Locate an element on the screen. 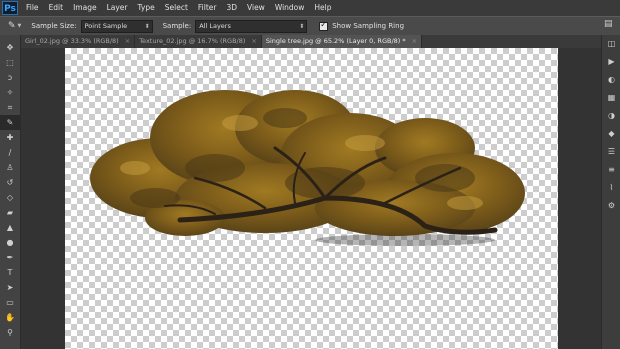  lasso-icon: ↄ is located at coordinates (10, 77).